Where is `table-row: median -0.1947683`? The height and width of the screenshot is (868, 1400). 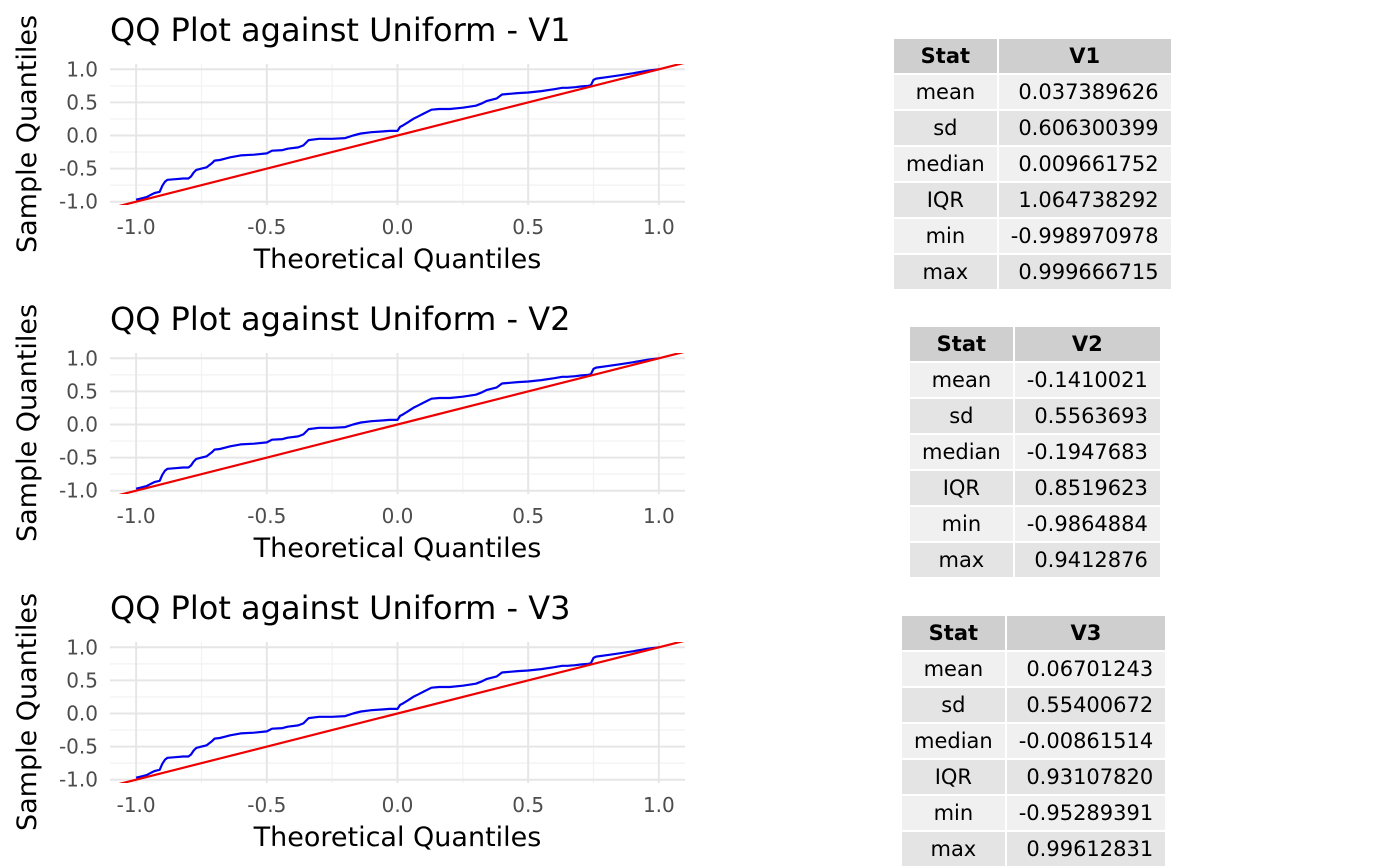 table-row: median -0.1947683 is located at coordinates (1035, 452).